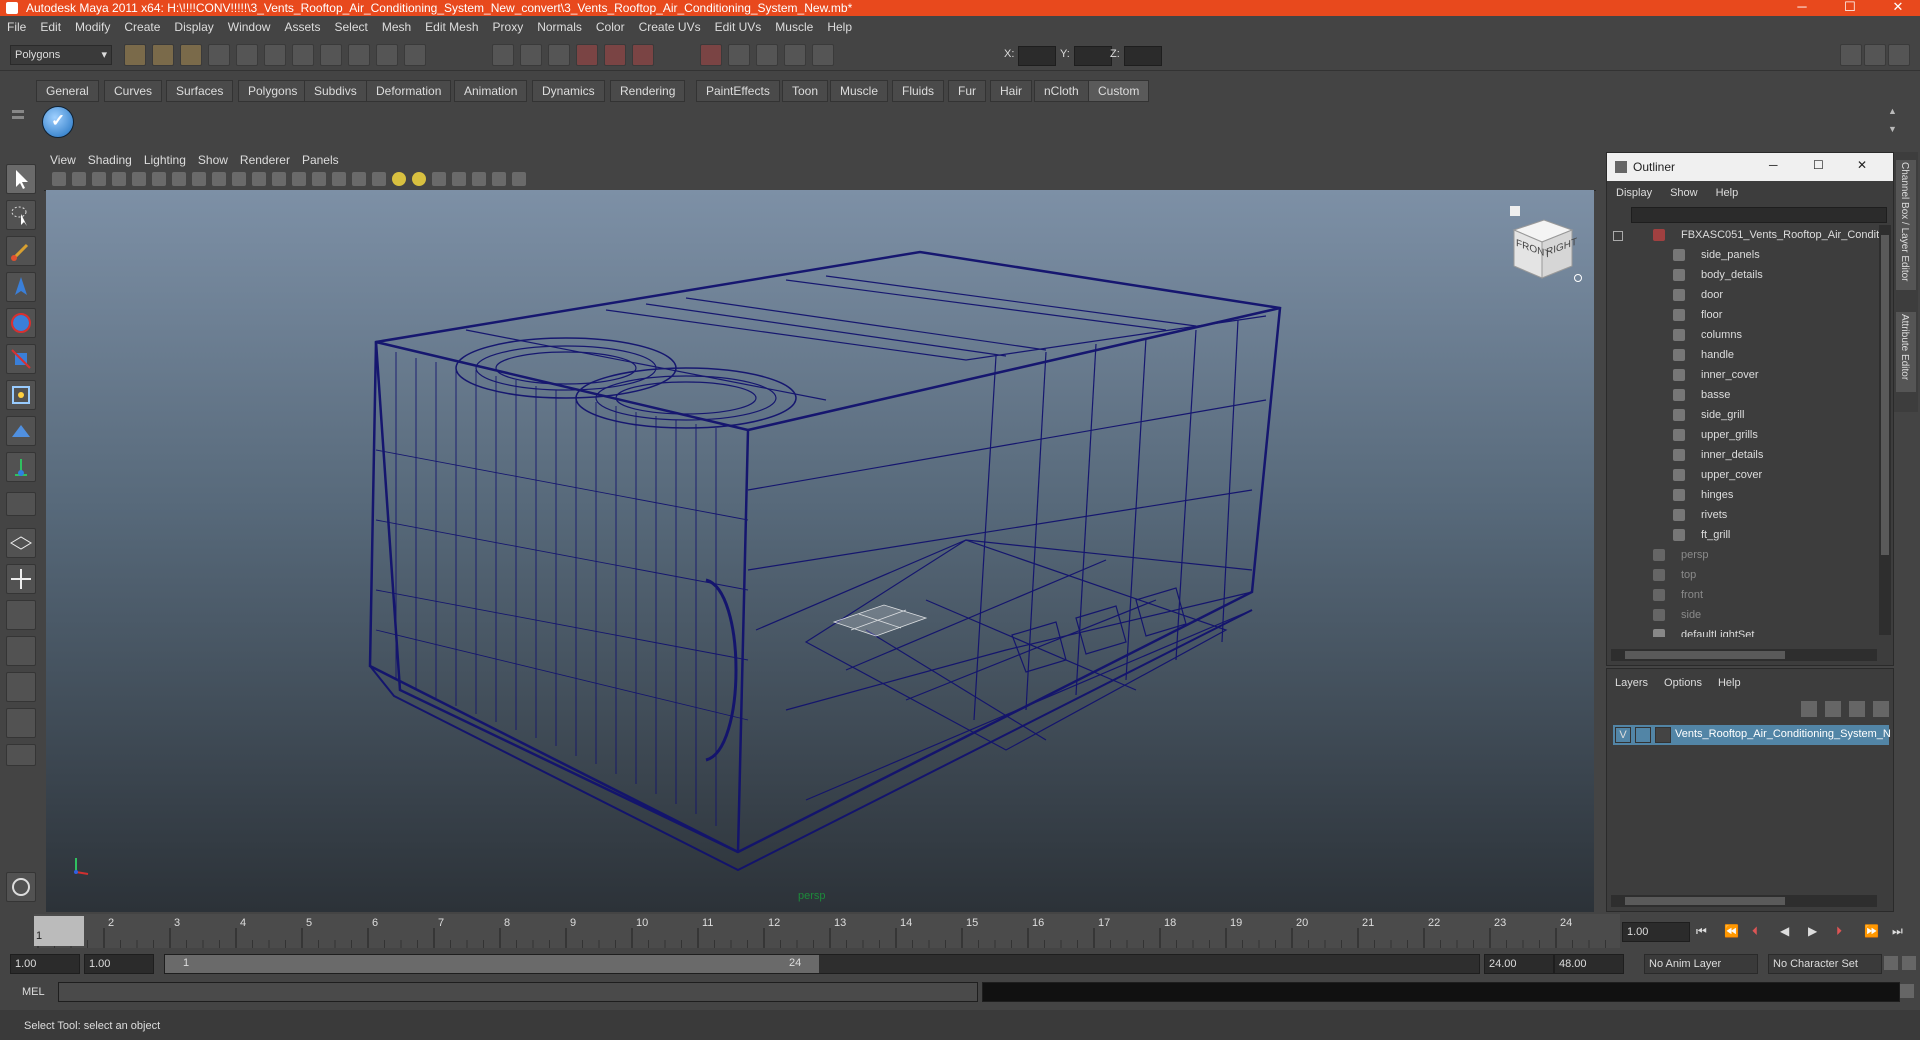 The image size is (1920, 1040). What do you see at coordinates (610, 27) in the screenshot?
I see `menu-color: Color` at bounding box center [610, 27].